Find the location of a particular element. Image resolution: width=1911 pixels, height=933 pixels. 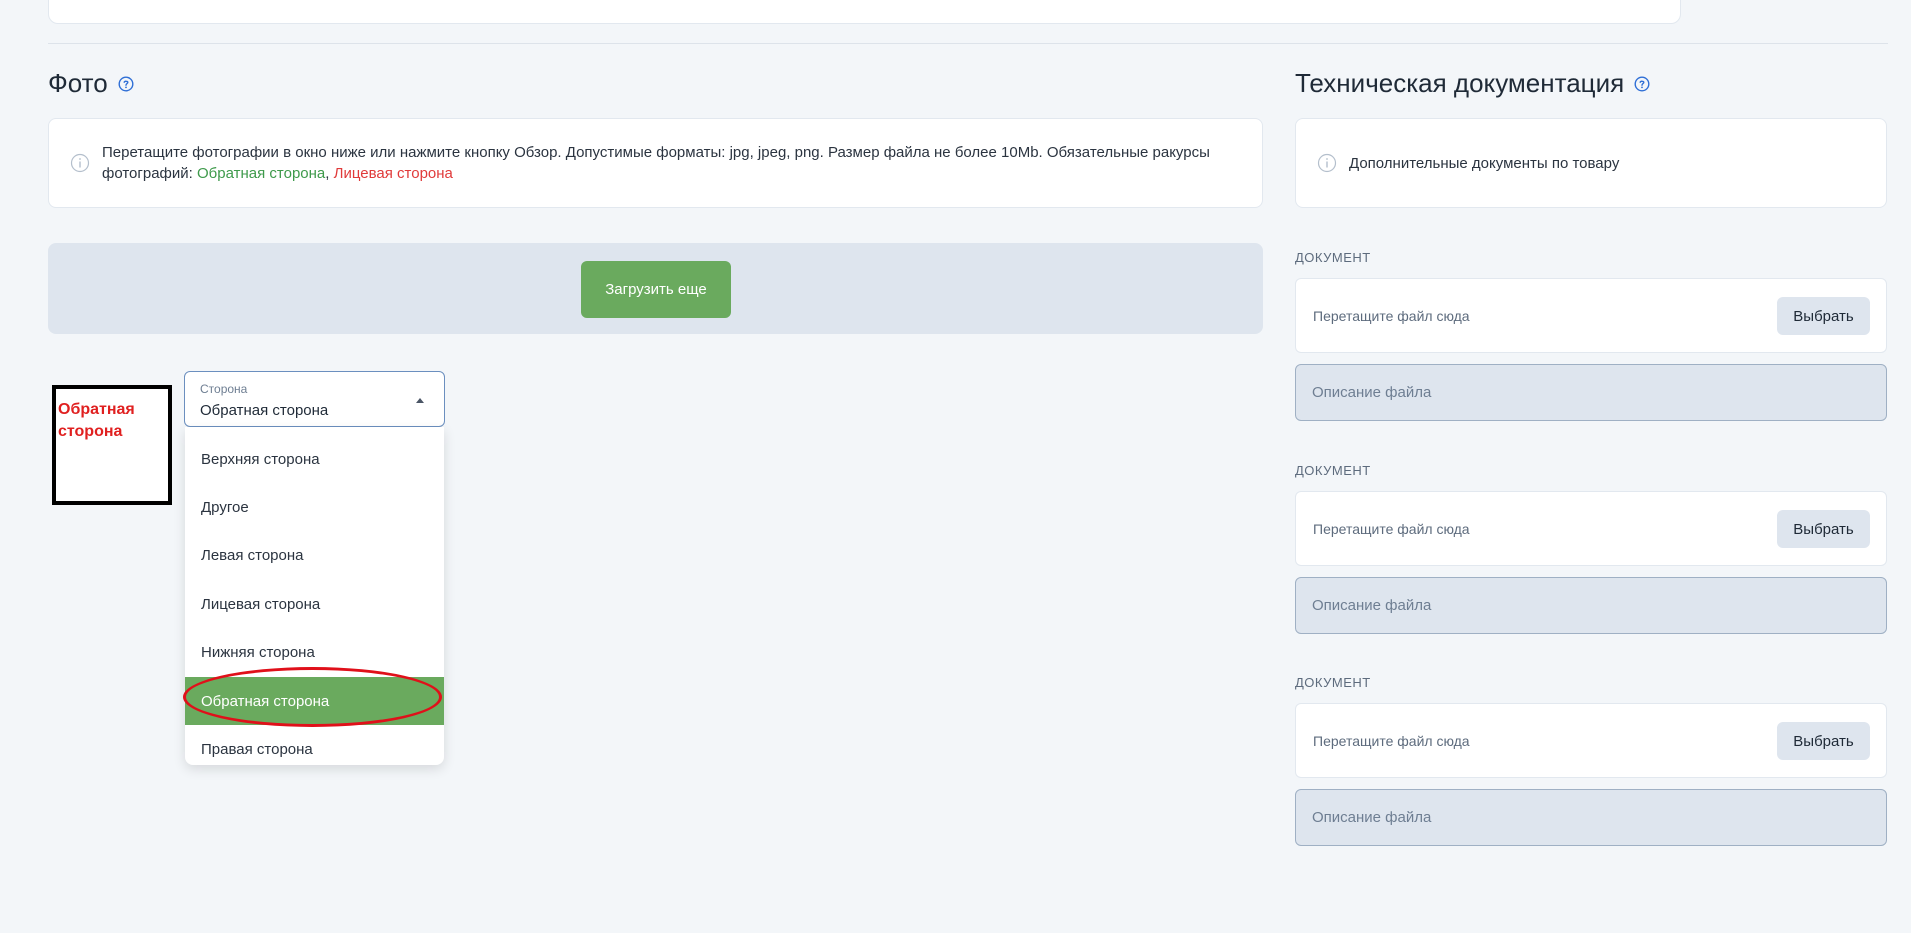

side-select-value: Обратная сторона is located at coordinates (264, 410).